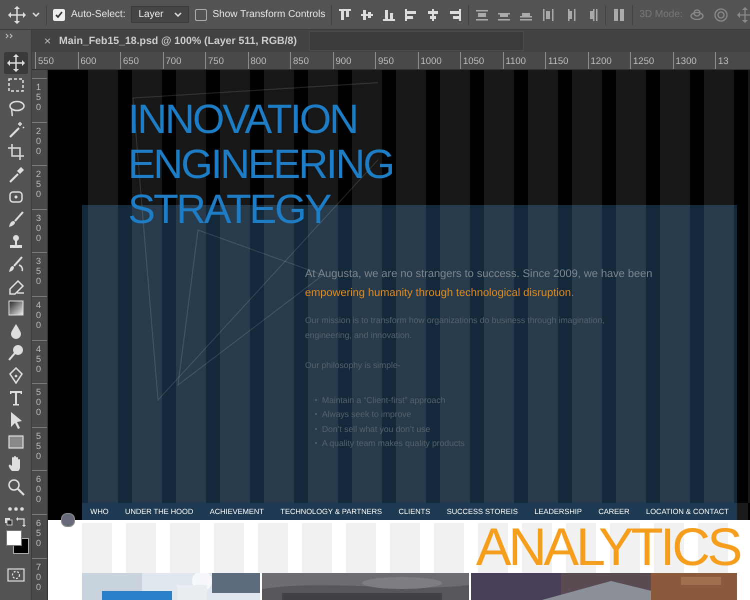 Image resolution: width=750 pixels, height=600 pixels. I want to click on headline: INNOVATION, so click(243, 119).